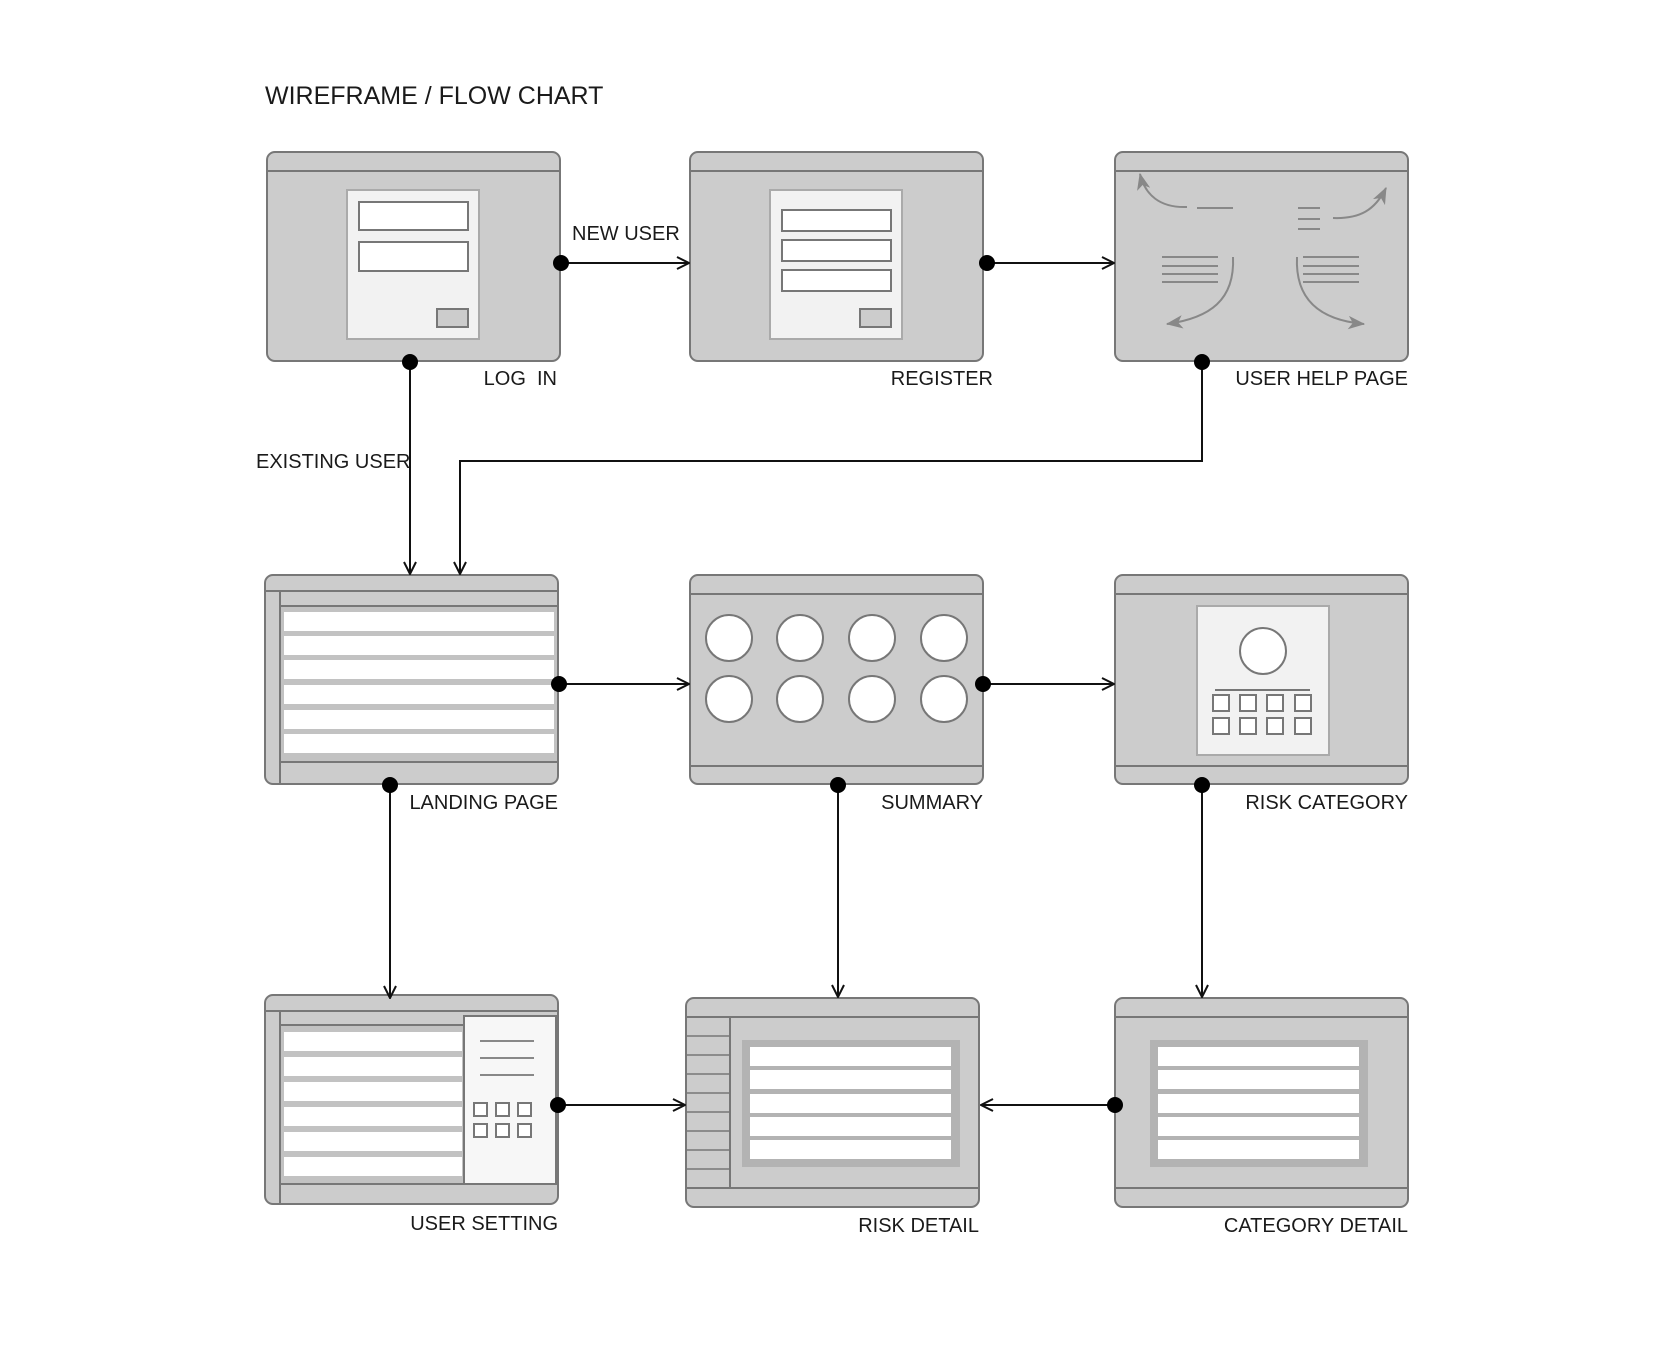 The width and height of the screenshot is (1667, 1356). Describe the element at coordinates (483, 803) in the screenshot. I see `landing-label: LANDING PAGE` at that location.